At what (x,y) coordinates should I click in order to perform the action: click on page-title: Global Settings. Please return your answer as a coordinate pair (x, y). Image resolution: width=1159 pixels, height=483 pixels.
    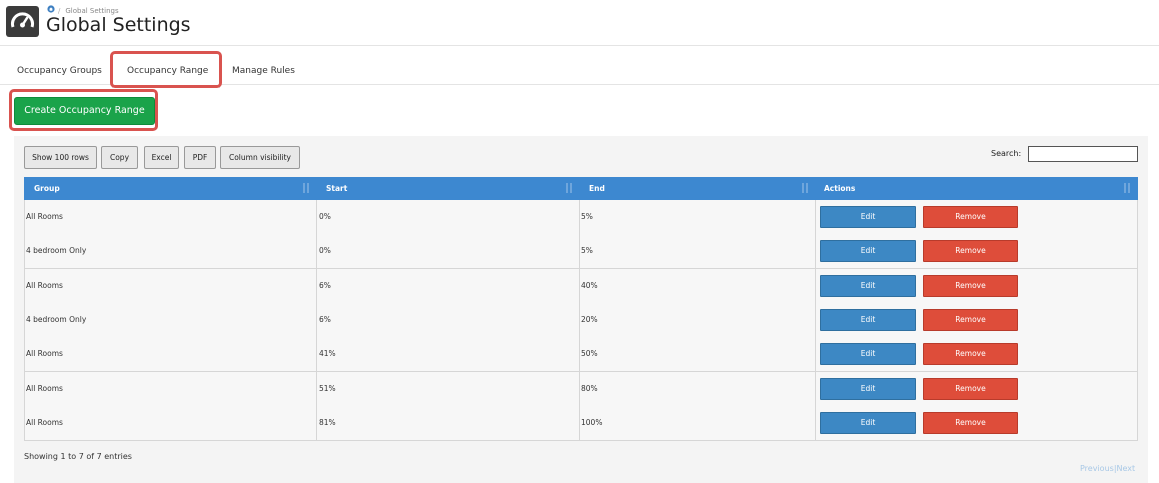
    Looking at the image, I should click on (118, 25).